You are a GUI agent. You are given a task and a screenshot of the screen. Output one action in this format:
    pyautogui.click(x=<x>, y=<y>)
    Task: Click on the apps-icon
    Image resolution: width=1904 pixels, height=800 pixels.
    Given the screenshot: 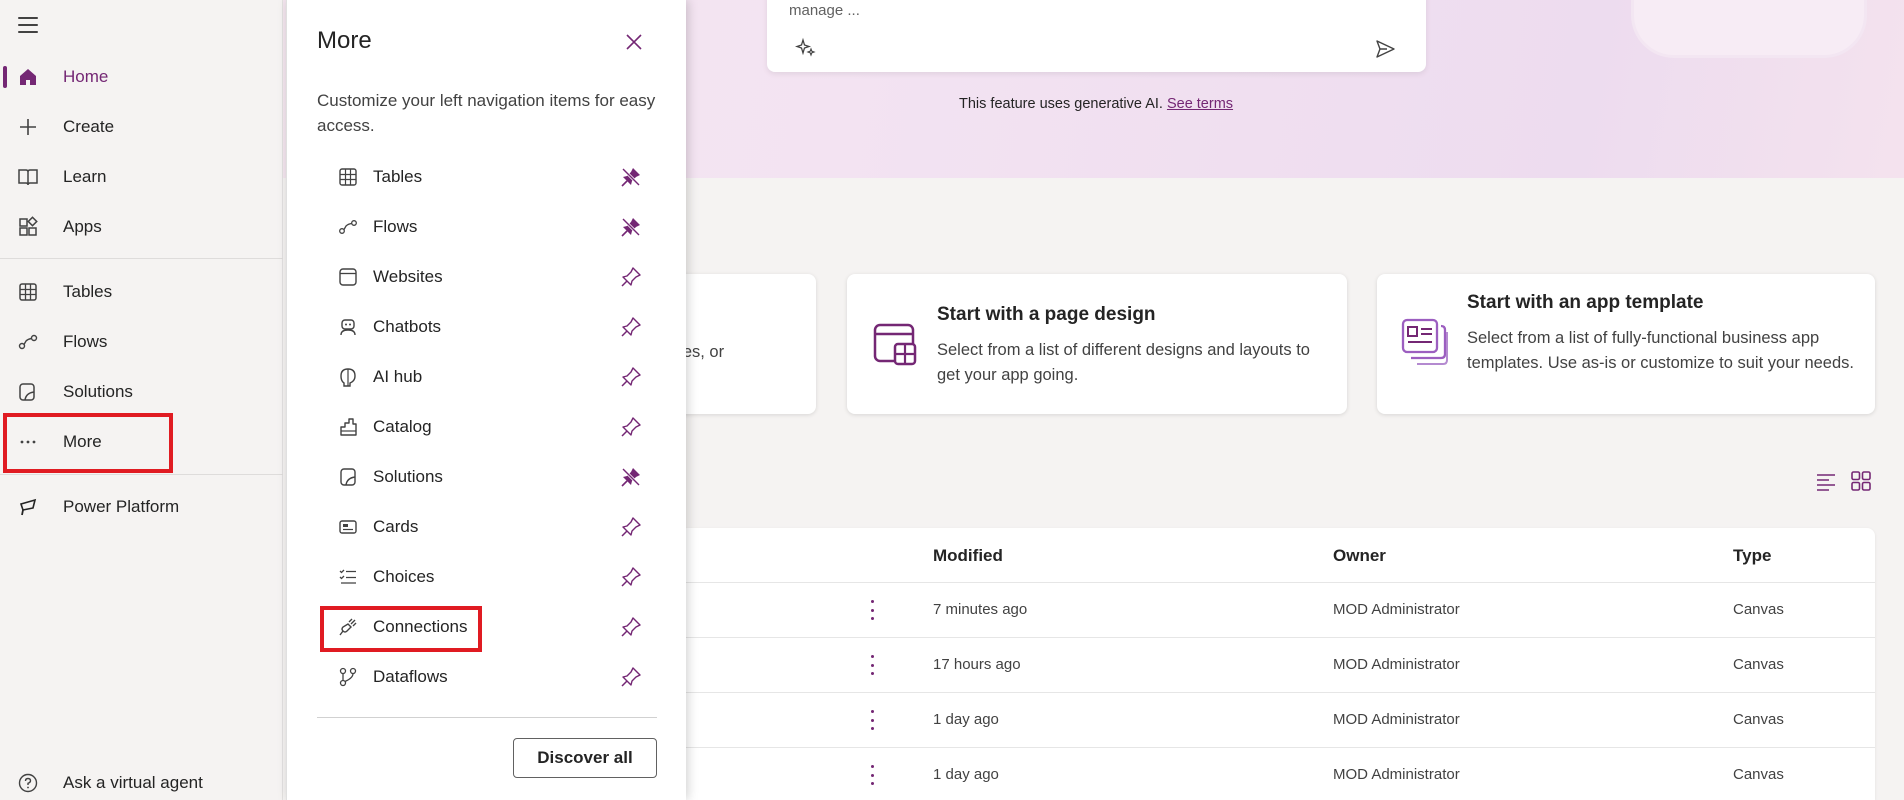 What is the action you would take?
    pyautogui.click(x=28, y=227)
    